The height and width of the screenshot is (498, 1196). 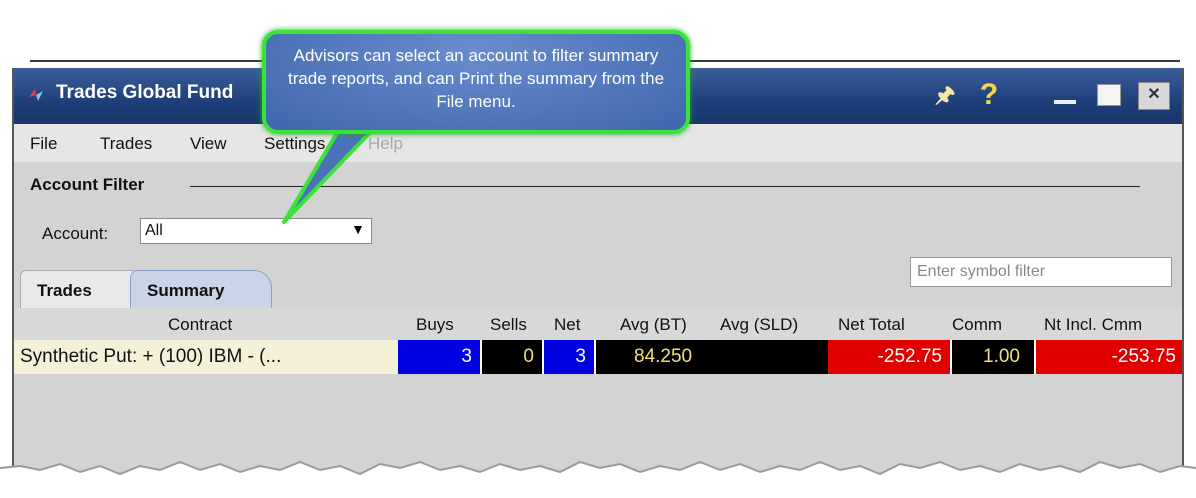 I want to click on tab-trades: Trades, so click(x=79, y=289).